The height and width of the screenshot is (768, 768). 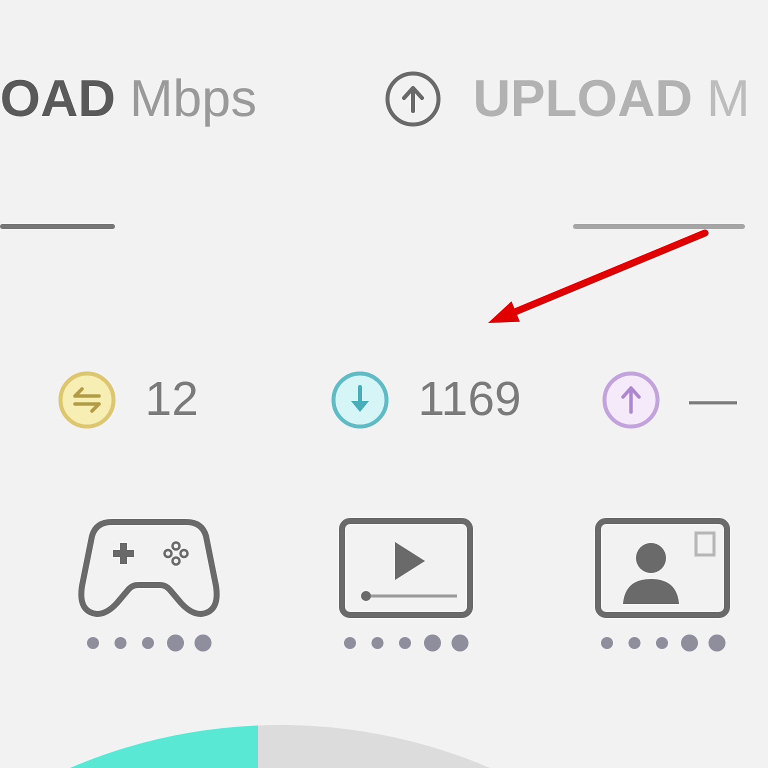 I want to click on metric-label: OAD, so click(x=58, y=99).